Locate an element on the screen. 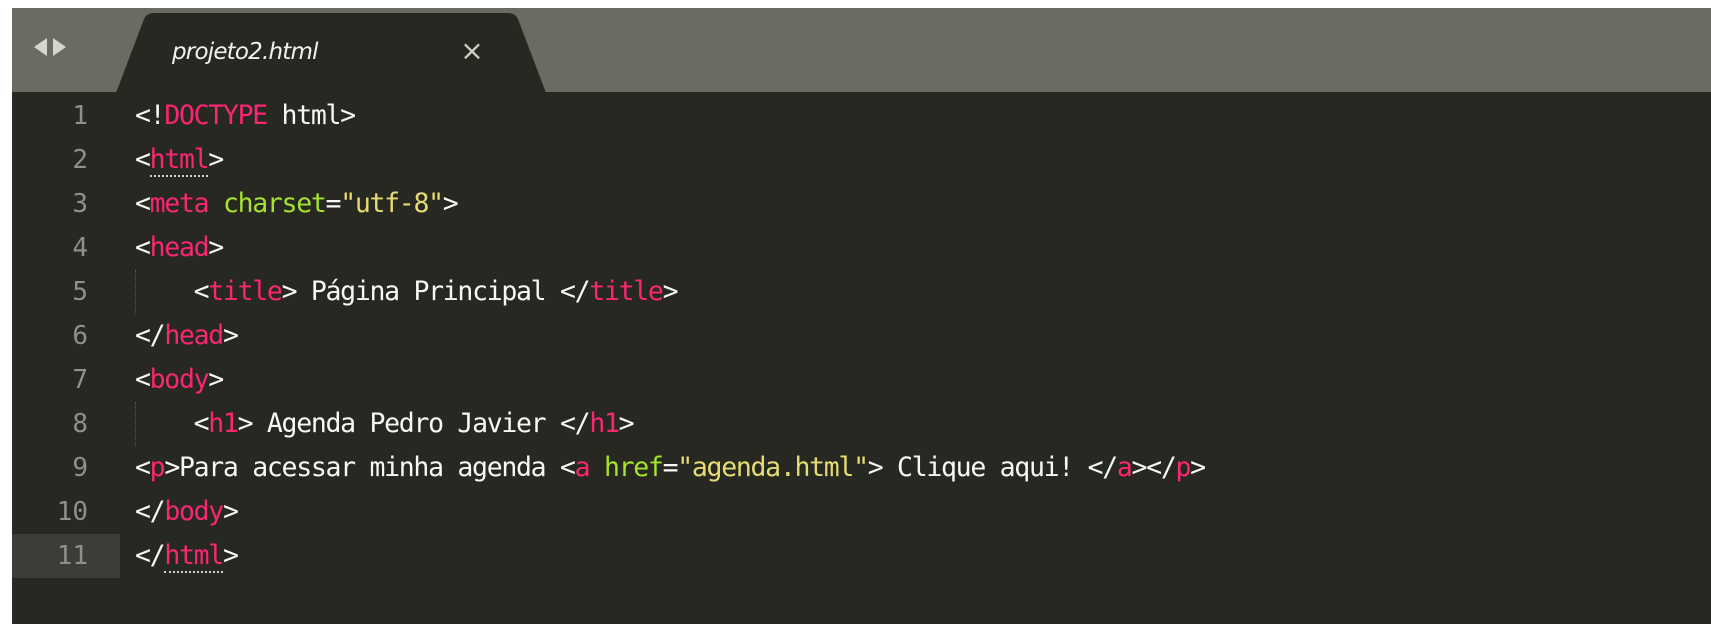  code-line: 10 </body> is located at coordinates (861, 512).